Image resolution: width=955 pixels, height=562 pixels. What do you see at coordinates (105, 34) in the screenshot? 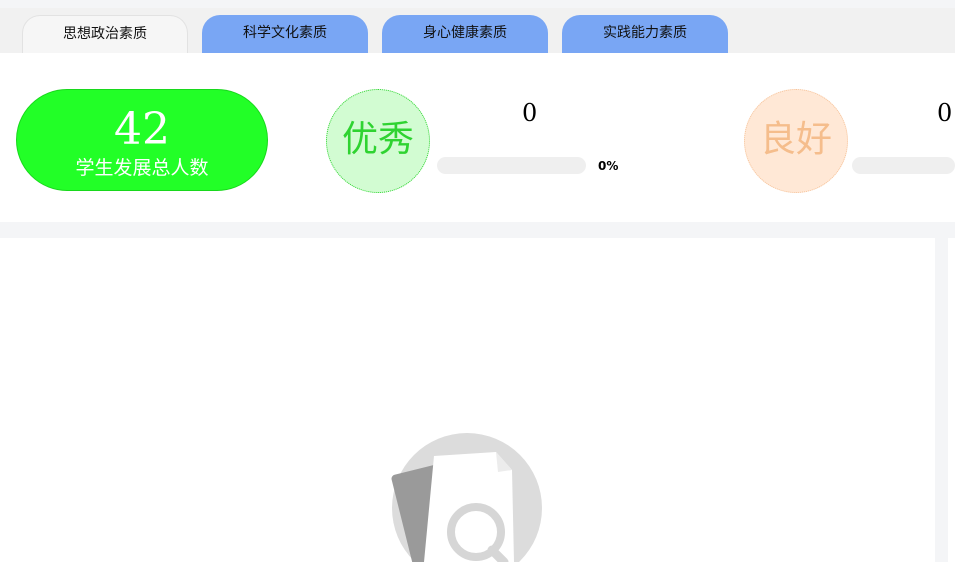
I see `tab-political-quality: 思想政治素质` at bounding box center [105, 34].